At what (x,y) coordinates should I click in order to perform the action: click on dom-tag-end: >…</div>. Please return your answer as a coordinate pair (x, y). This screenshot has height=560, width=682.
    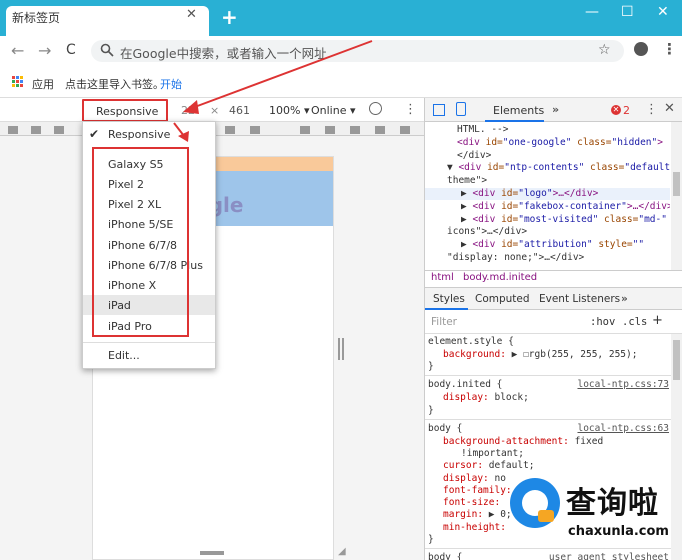
    Looking at the image, I should click on (648, 206).